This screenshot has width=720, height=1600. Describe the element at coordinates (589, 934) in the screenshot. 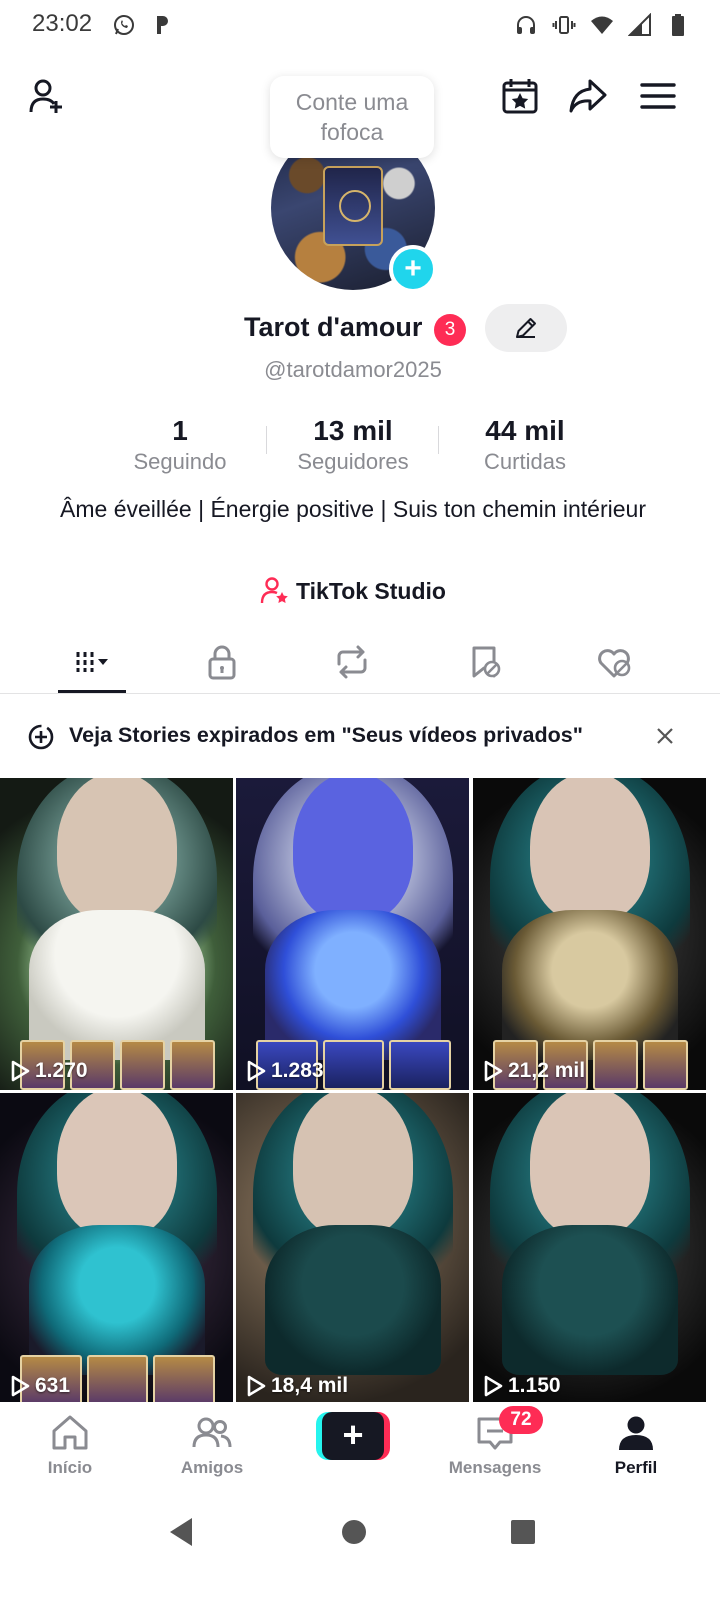

I see `video-thumbnail: 21,2 mil` at that location.